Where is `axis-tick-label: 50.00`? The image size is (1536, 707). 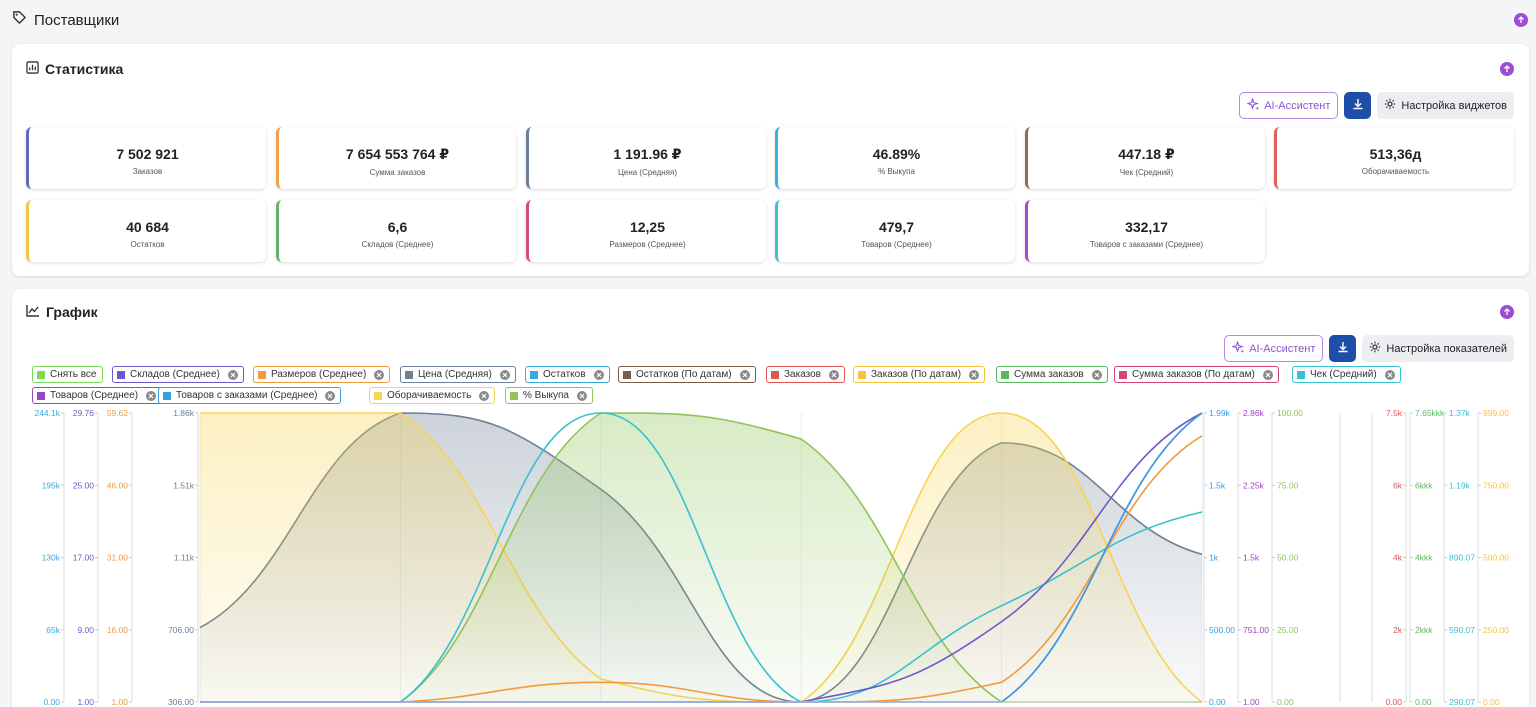 axis-tick-label: 50.00 is located at coordinates (1288, 558).